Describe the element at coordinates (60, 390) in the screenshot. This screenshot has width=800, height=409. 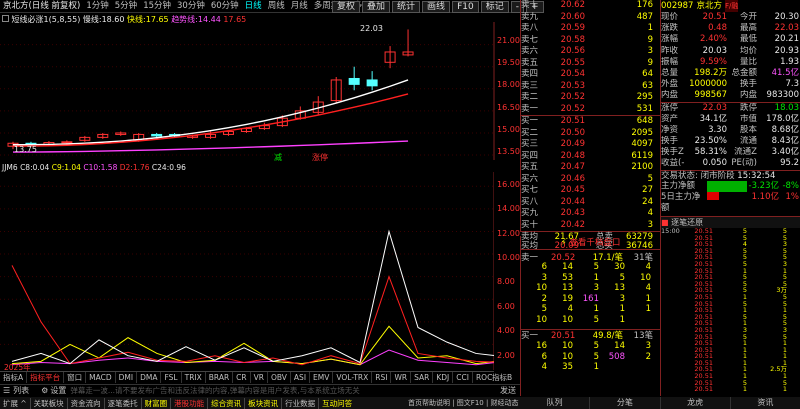
I see `settings-button: 设置` at that location.